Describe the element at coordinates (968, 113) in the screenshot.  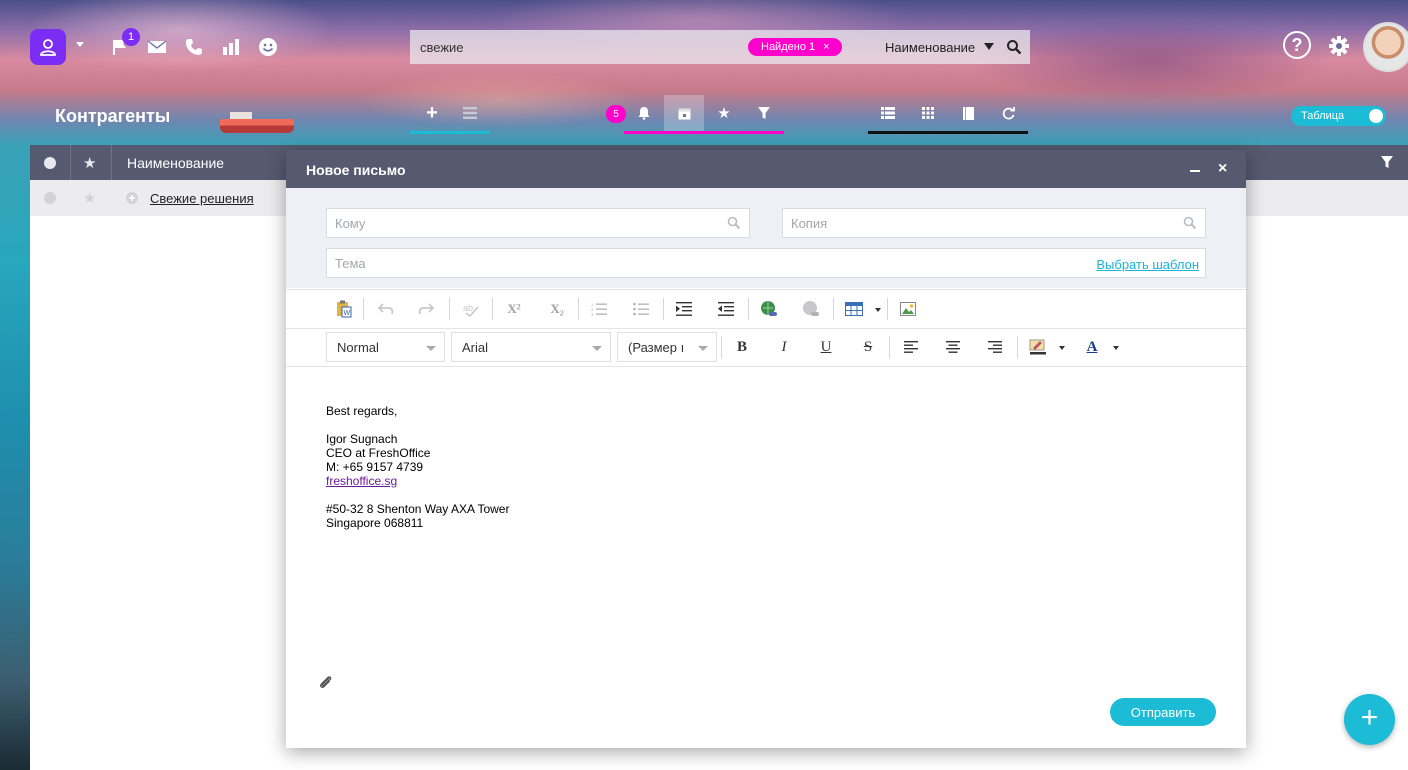
I see `card-view-button` at that location.